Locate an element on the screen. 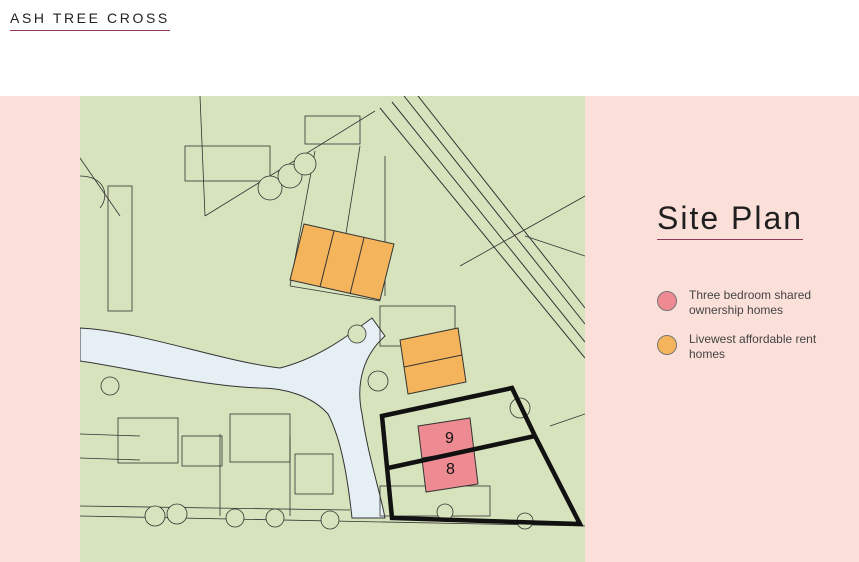  legend-label: Three bedroom shared ownership homes is located at coordinates (750, 302).